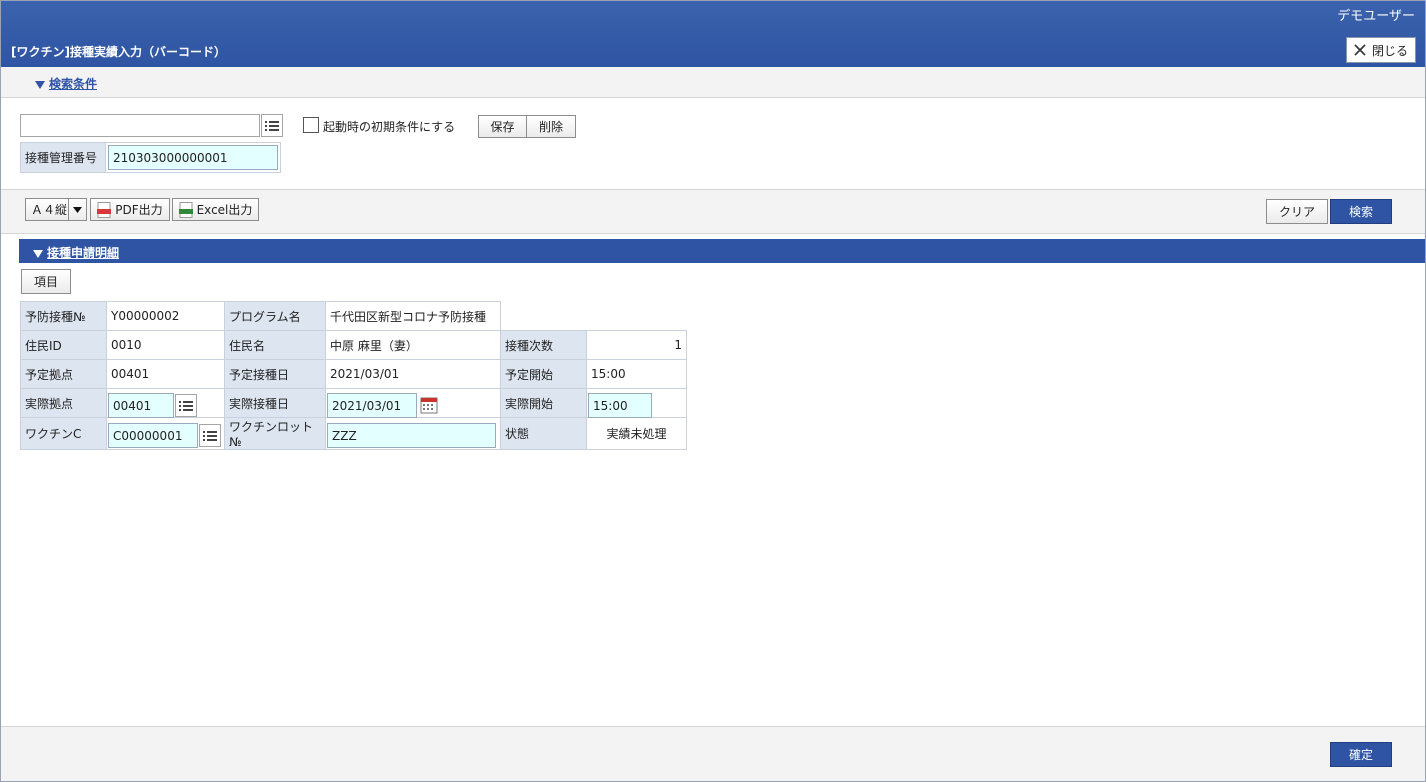  I want to click on paper-size-select: Ａ４縦, so click(56, 209).